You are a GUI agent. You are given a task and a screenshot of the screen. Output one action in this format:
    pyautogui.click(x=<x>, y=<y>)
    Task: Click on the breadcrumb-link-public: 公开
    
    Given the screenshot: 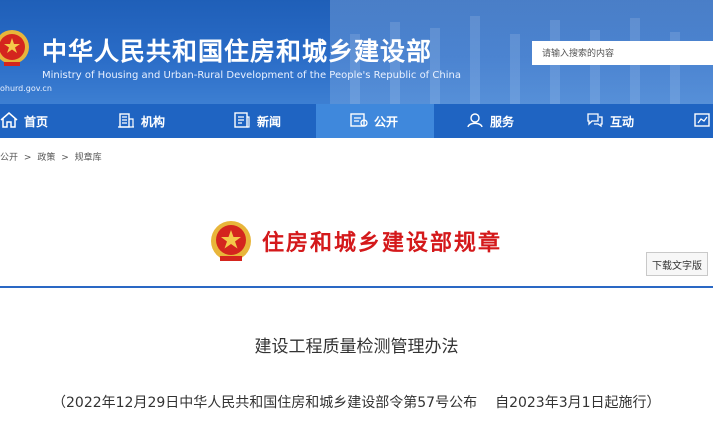 What is the action you would take?
    pyautogui.click(x=9, y=158)
    